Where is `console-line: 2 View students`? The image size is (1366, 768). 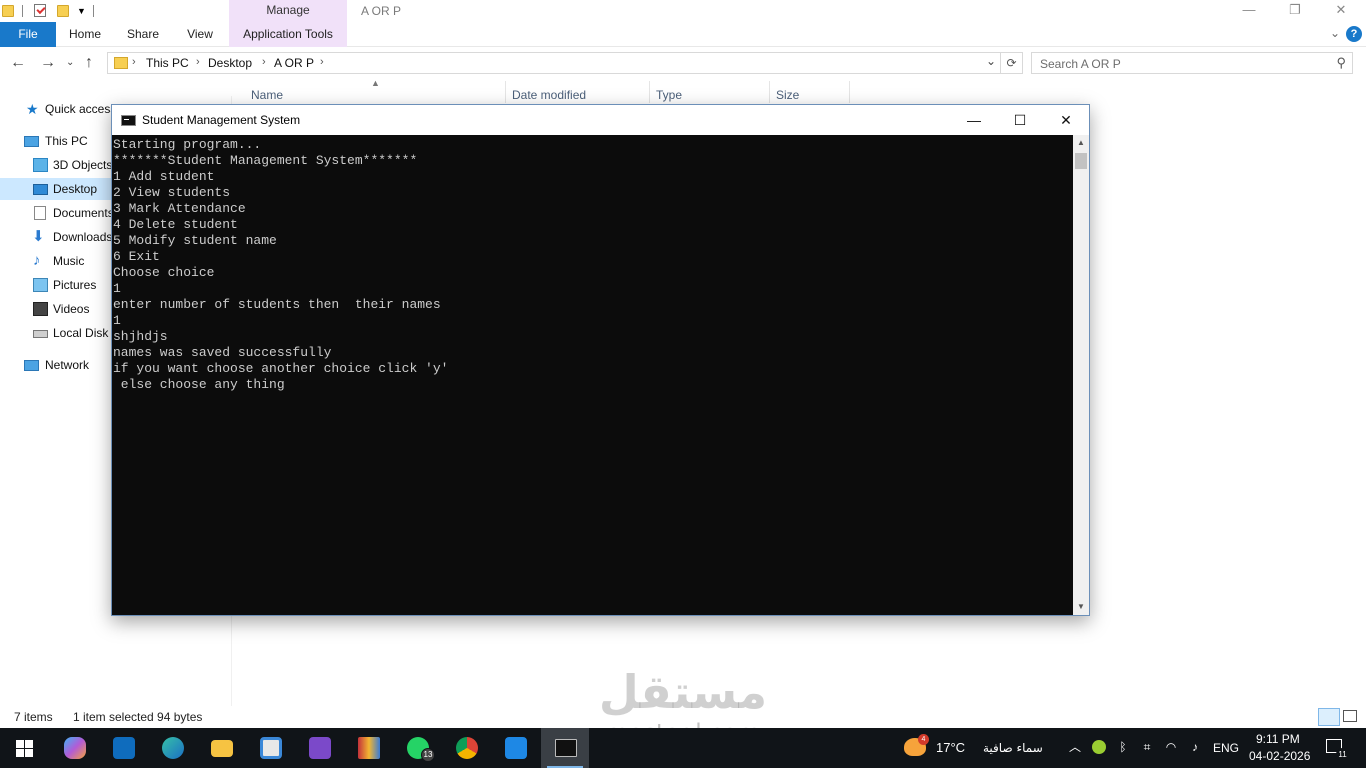
console-line: 2 View students is located at coordinates (172, 192).